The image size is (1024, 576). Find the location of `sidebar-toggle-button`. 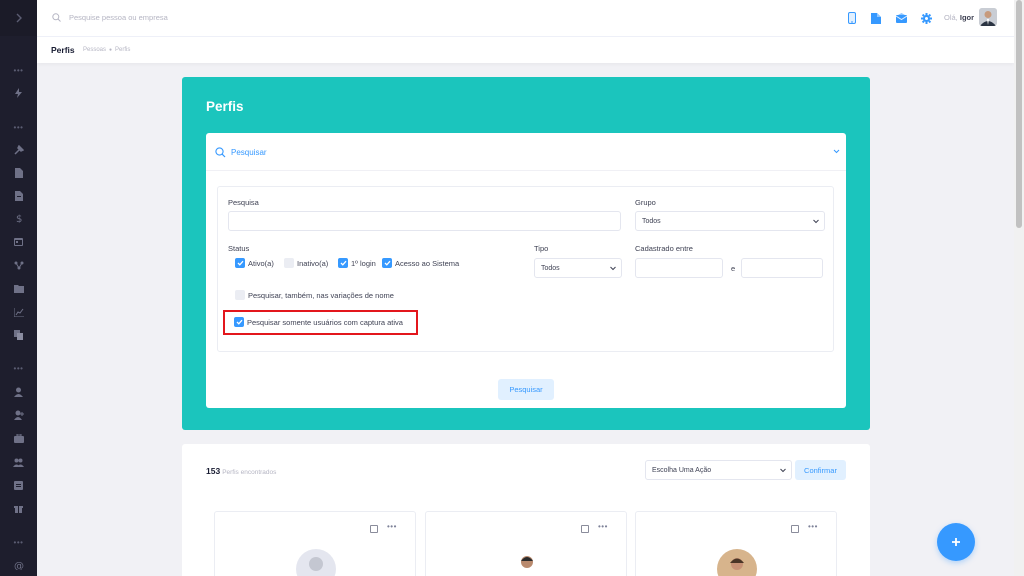

sidebar-toggle-button is located at coordinates (18, 18).